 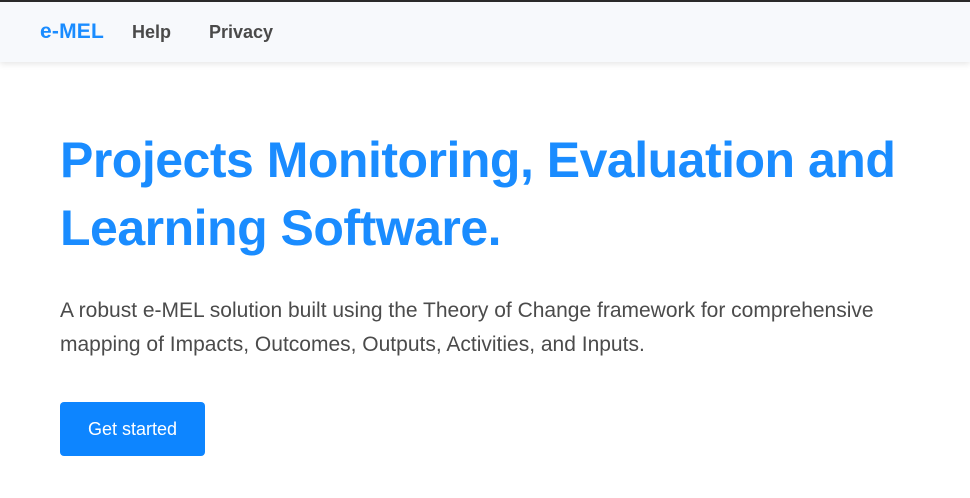 I want to click on nav-link-privacy: Privacy, so click(x=241, y=32).